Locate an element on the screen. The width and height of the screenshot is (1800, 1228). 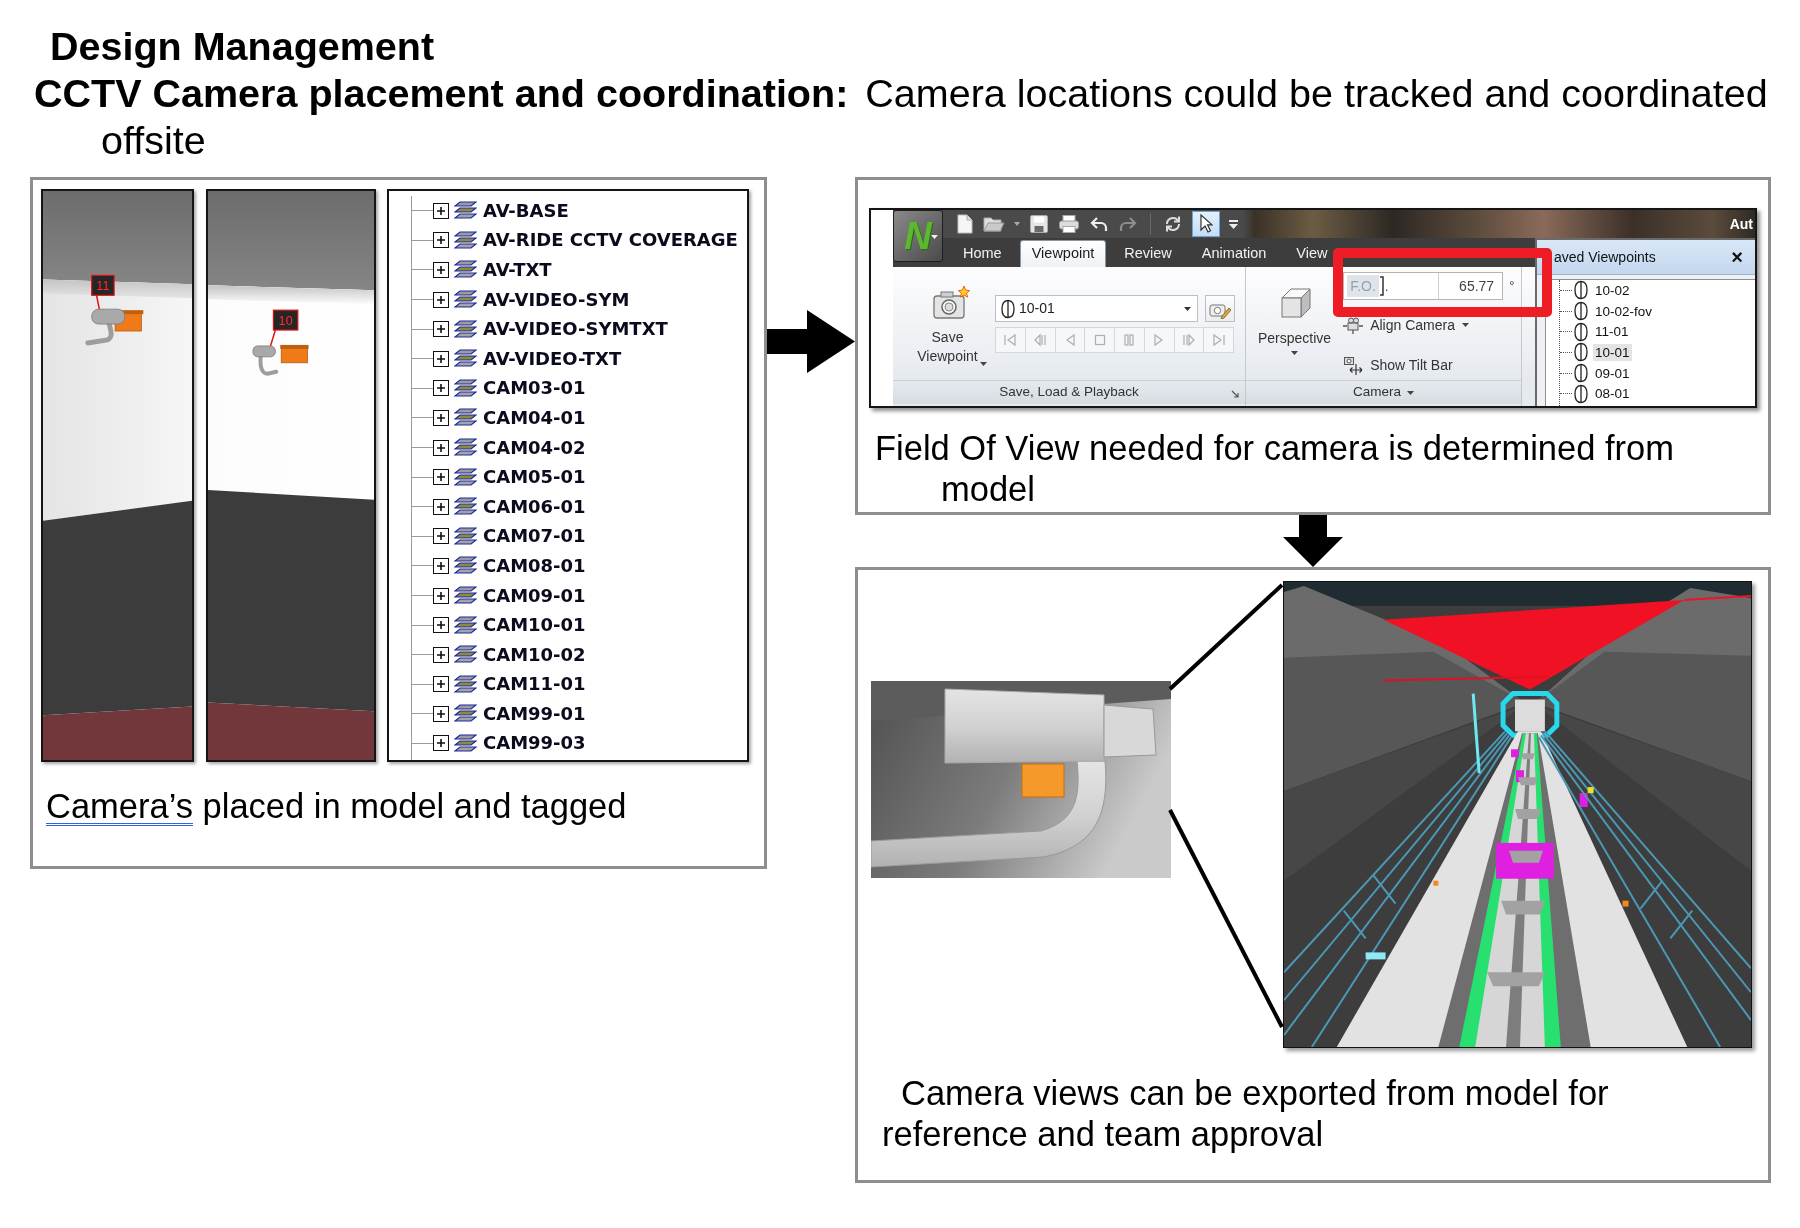
tree-item: CAM03-01 is located at coordinates (499, 388).